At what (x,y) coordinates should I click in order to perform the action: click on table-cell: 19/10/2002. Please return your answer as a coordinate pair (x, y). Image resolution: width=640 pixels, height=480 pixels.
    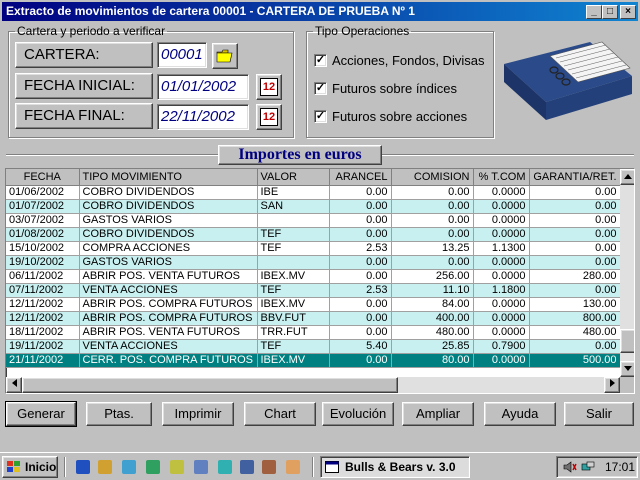
    Looking at the image, I should click on (43, 262).